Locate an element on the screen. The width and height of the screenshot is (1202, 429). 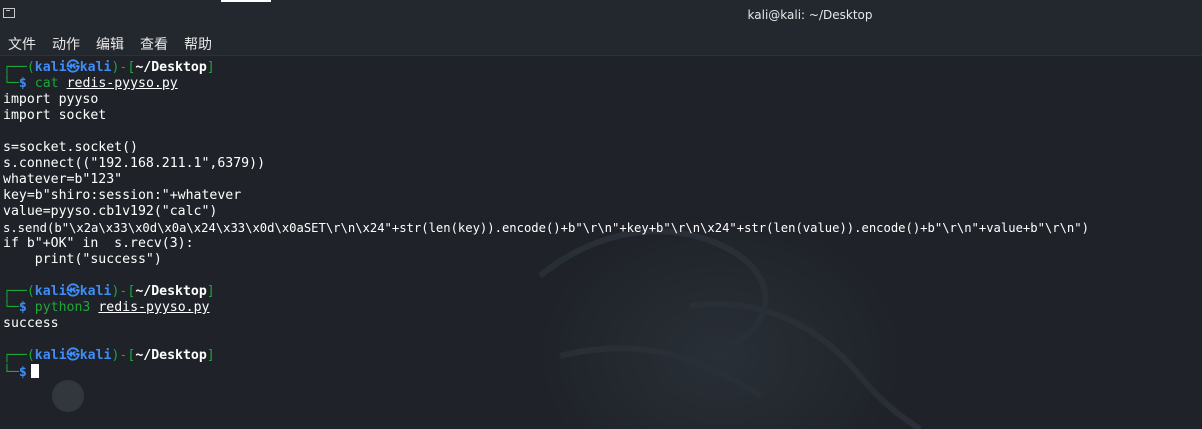
title-bar: kali@kali: ~/Desktop is located at coordinates (601, 15).